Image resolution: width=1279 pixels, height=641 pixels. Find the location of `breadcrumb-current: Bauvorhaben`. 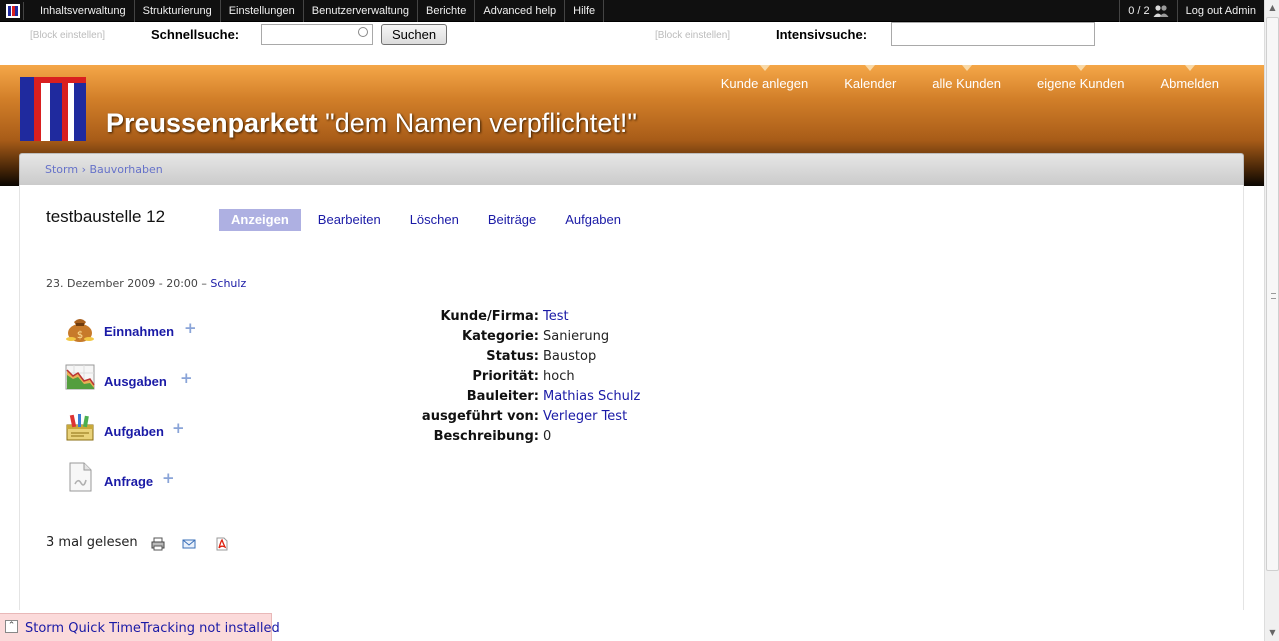

breadcrumb-current: Bauvorhaben is located at coordinates (125, 169).